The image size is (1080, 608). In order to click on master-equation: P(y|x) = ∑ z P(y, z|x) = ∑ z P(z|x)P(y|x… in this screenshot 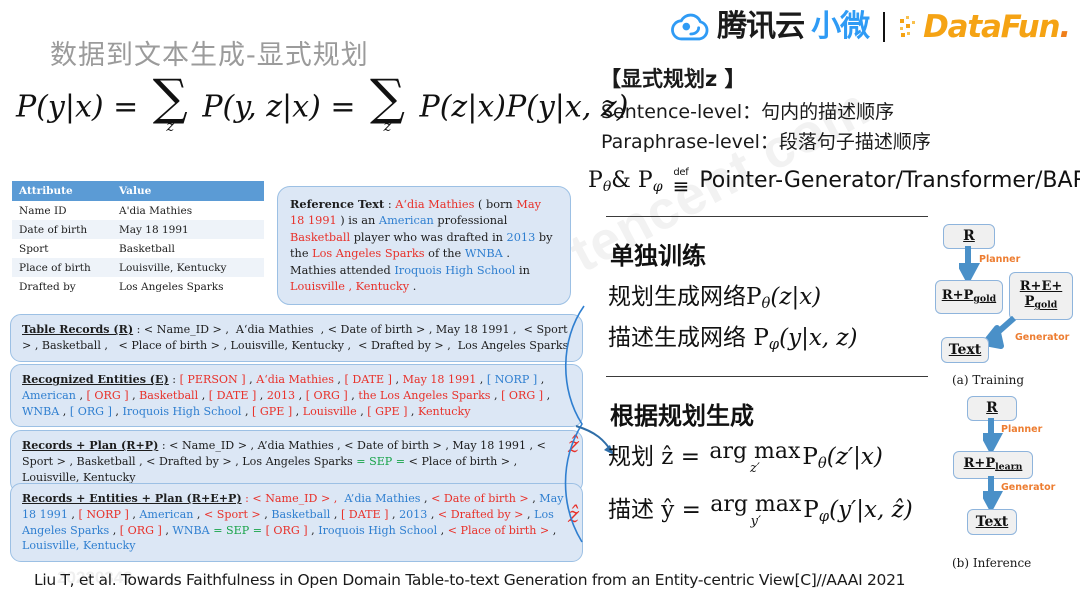, I will do `click(322, 103)`.